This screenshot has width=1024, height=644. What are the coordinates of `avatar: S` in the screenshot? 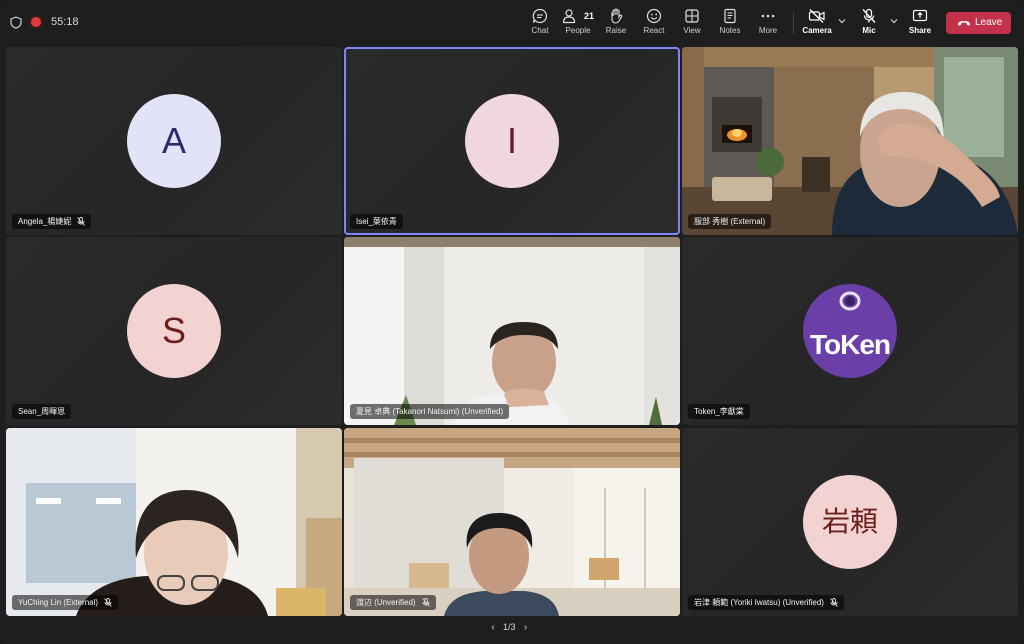 It's located at (174, 331).